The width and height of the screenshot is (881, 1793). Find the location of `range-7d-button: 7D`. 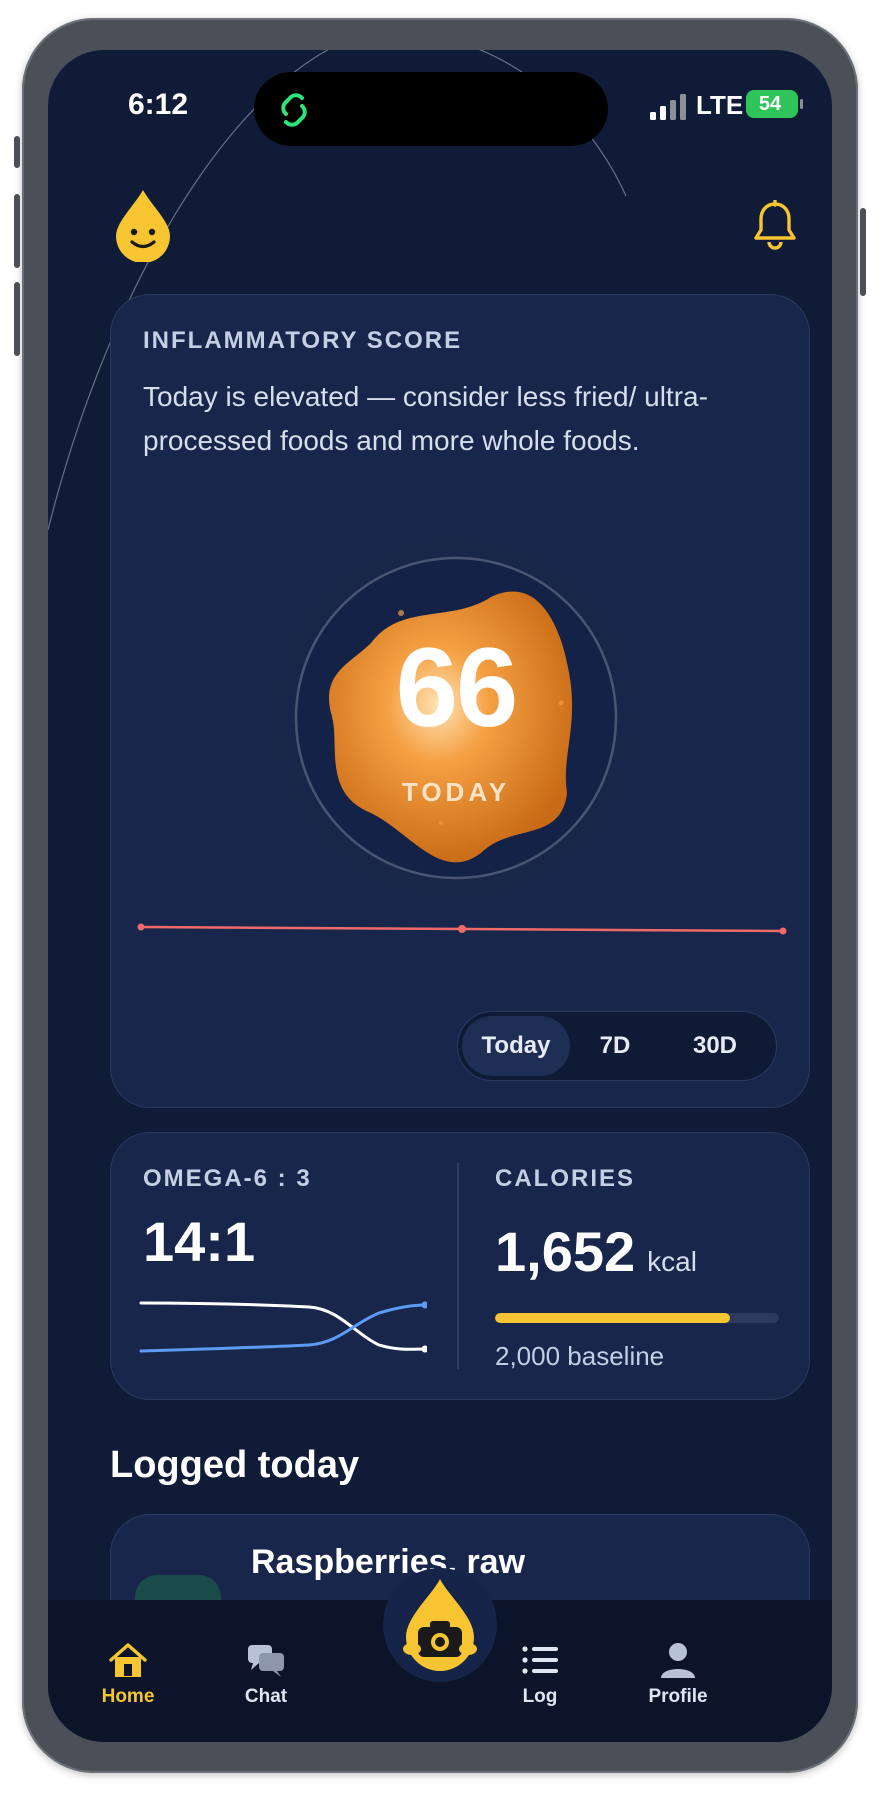

range-7d-button: 7D is located at coordinates (615, 1046).